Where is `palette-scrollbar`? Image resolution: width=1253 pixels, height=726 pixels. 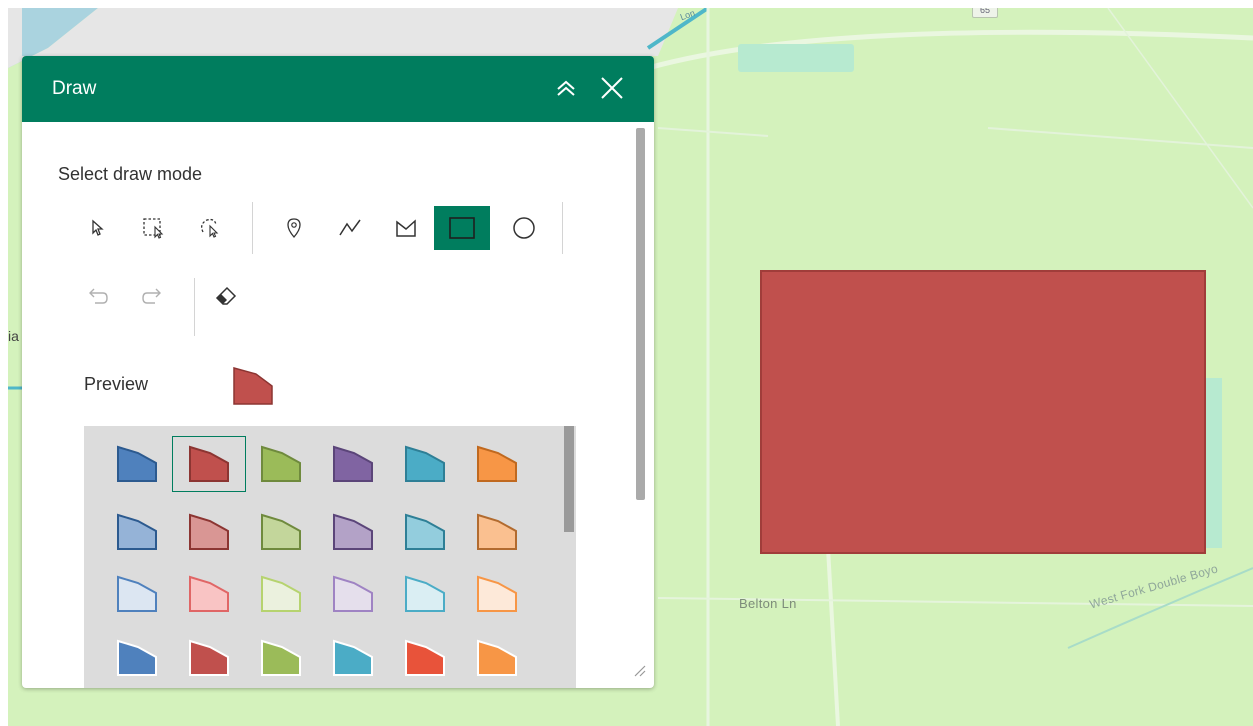 palette-scrollbar is located at coordinates (569, 479).